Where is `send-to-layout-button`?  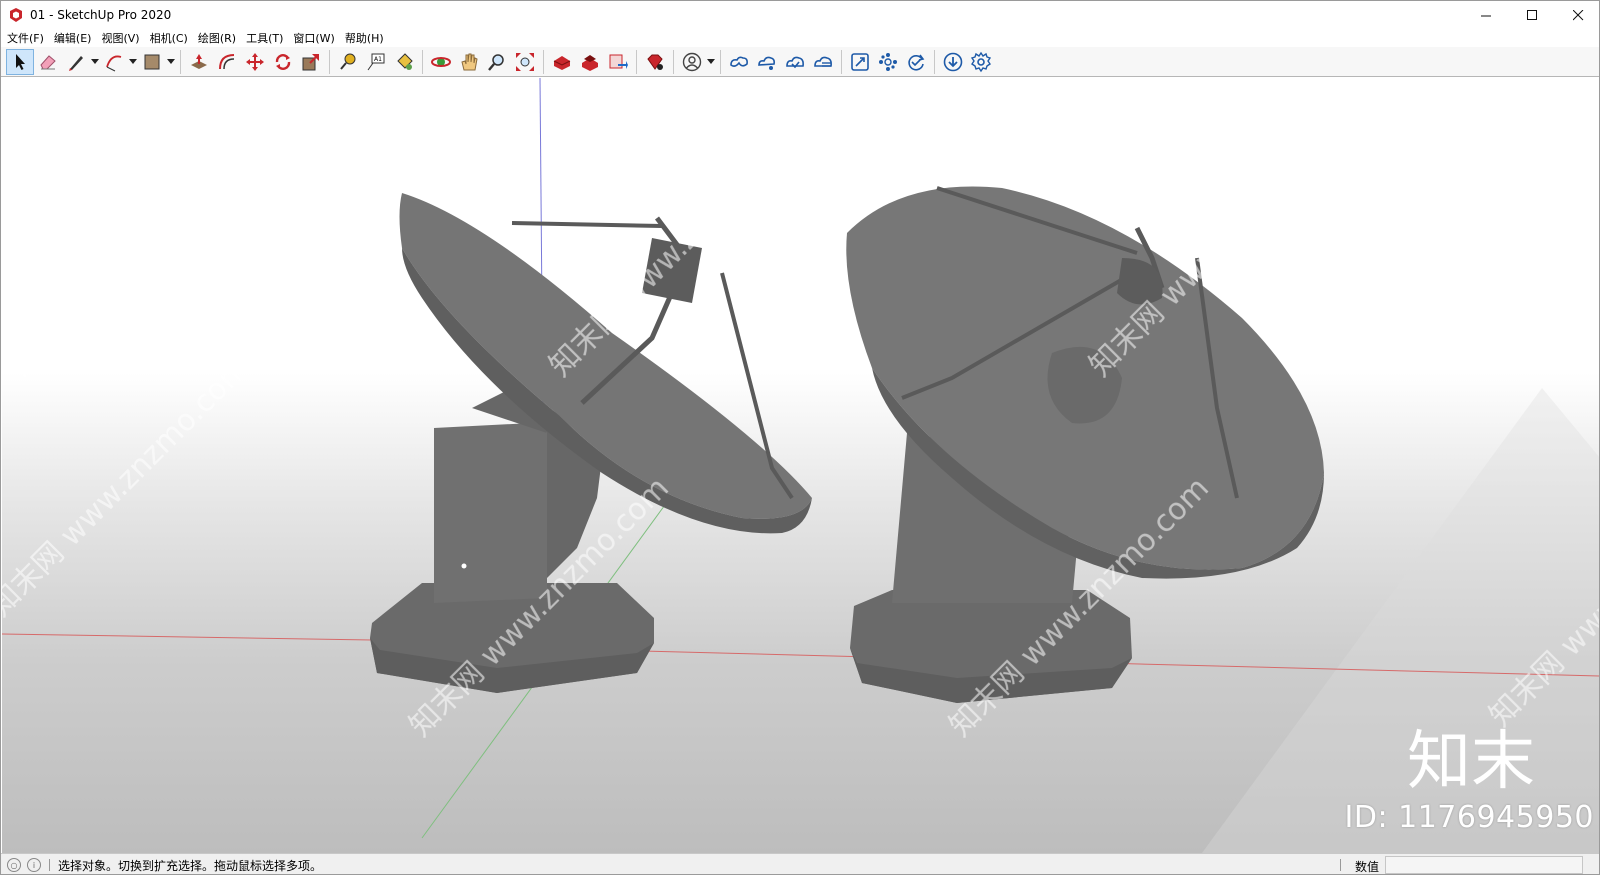
send-to-layout-button is located at coordinates (618, 62).